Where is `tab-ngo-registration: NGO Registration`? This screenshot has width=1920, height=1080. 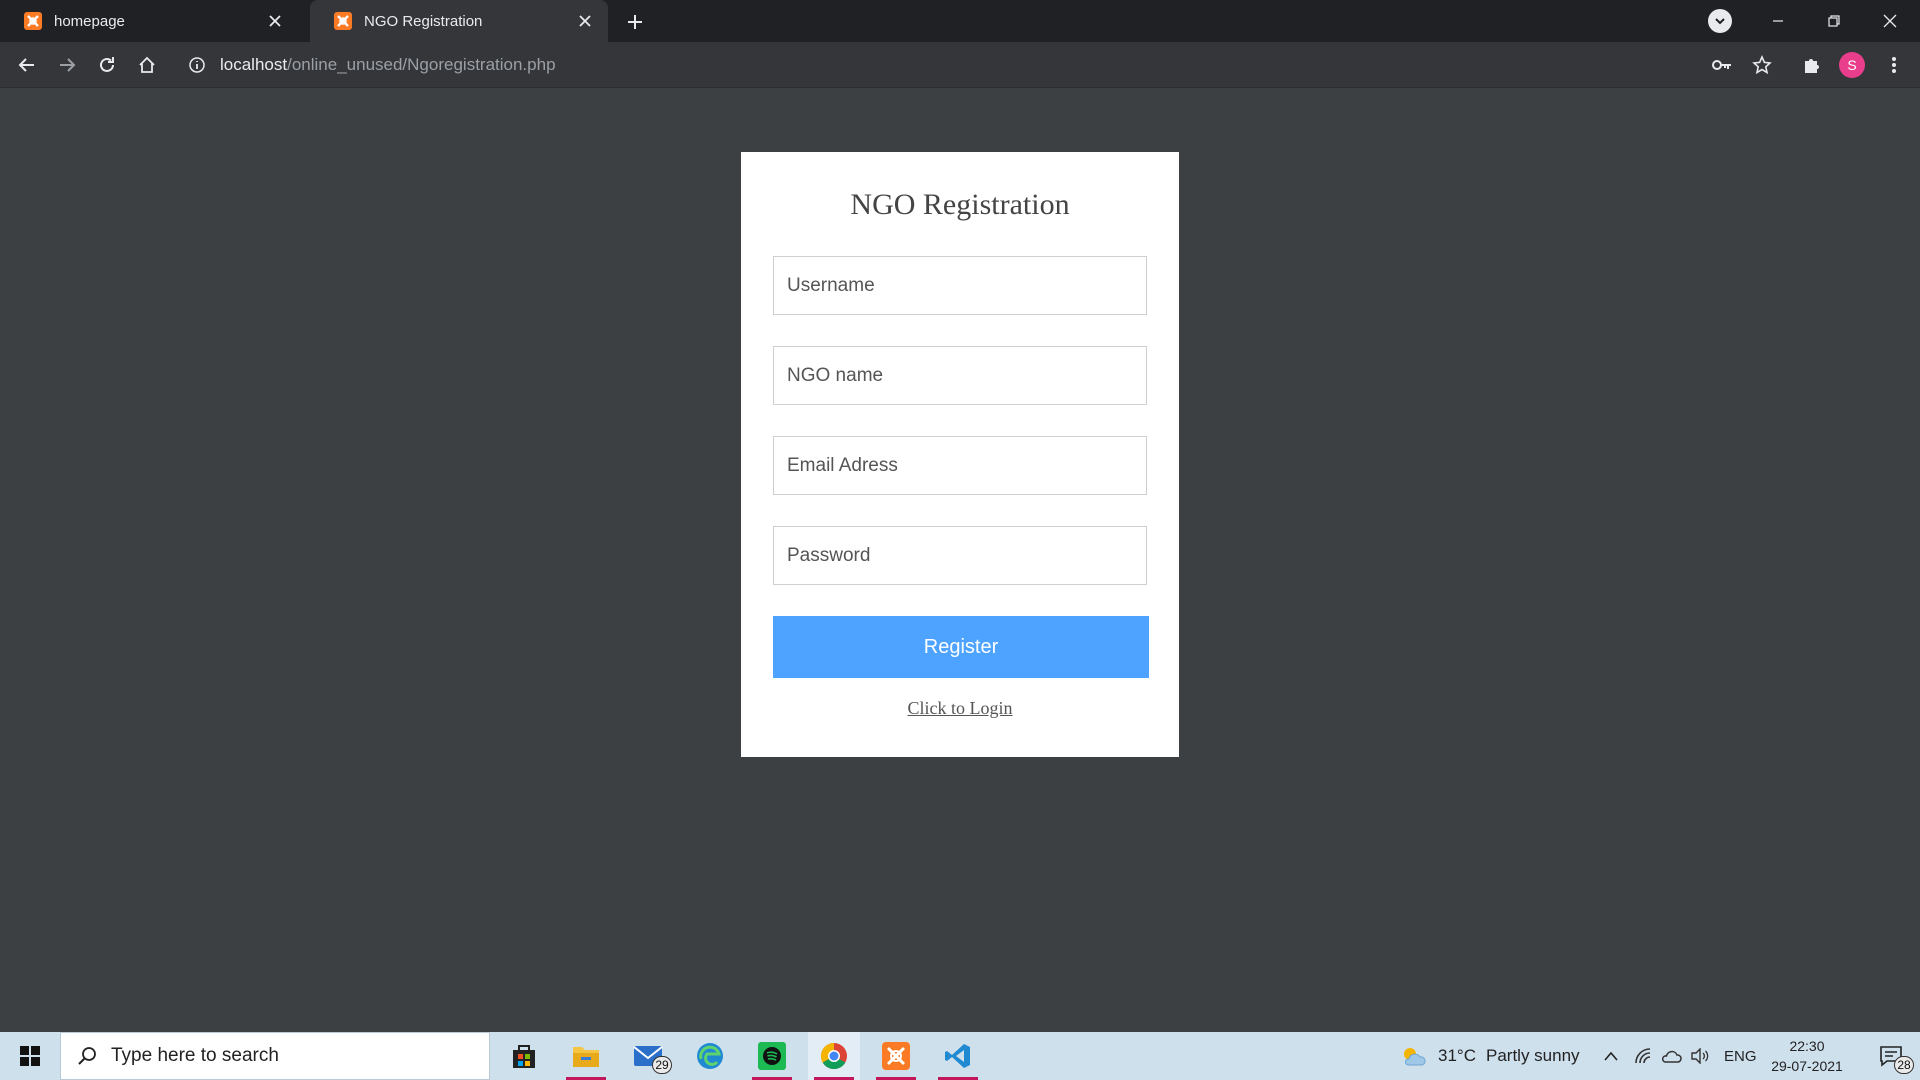
tab-ngo-registration: NGO Registration is located at coordinates (459, 21).